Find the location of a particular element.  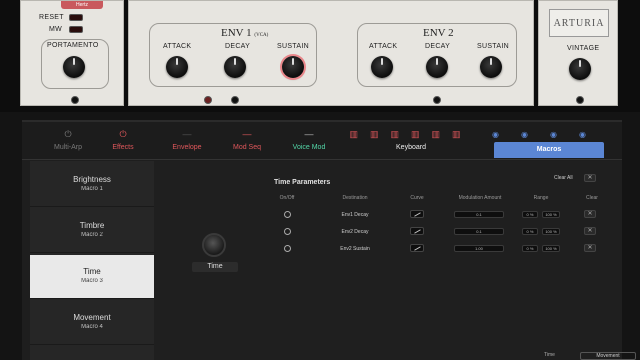

macro-knob-label: Time is located at coordinates (215, 267).